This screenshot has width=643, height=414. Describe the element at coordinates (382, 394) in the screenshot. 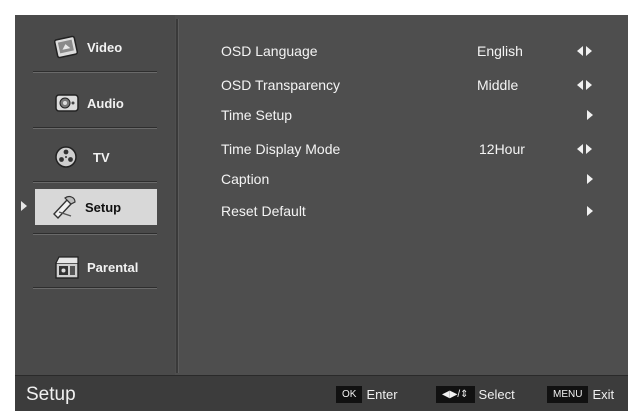

I see `hint-action: Enter` at that location.